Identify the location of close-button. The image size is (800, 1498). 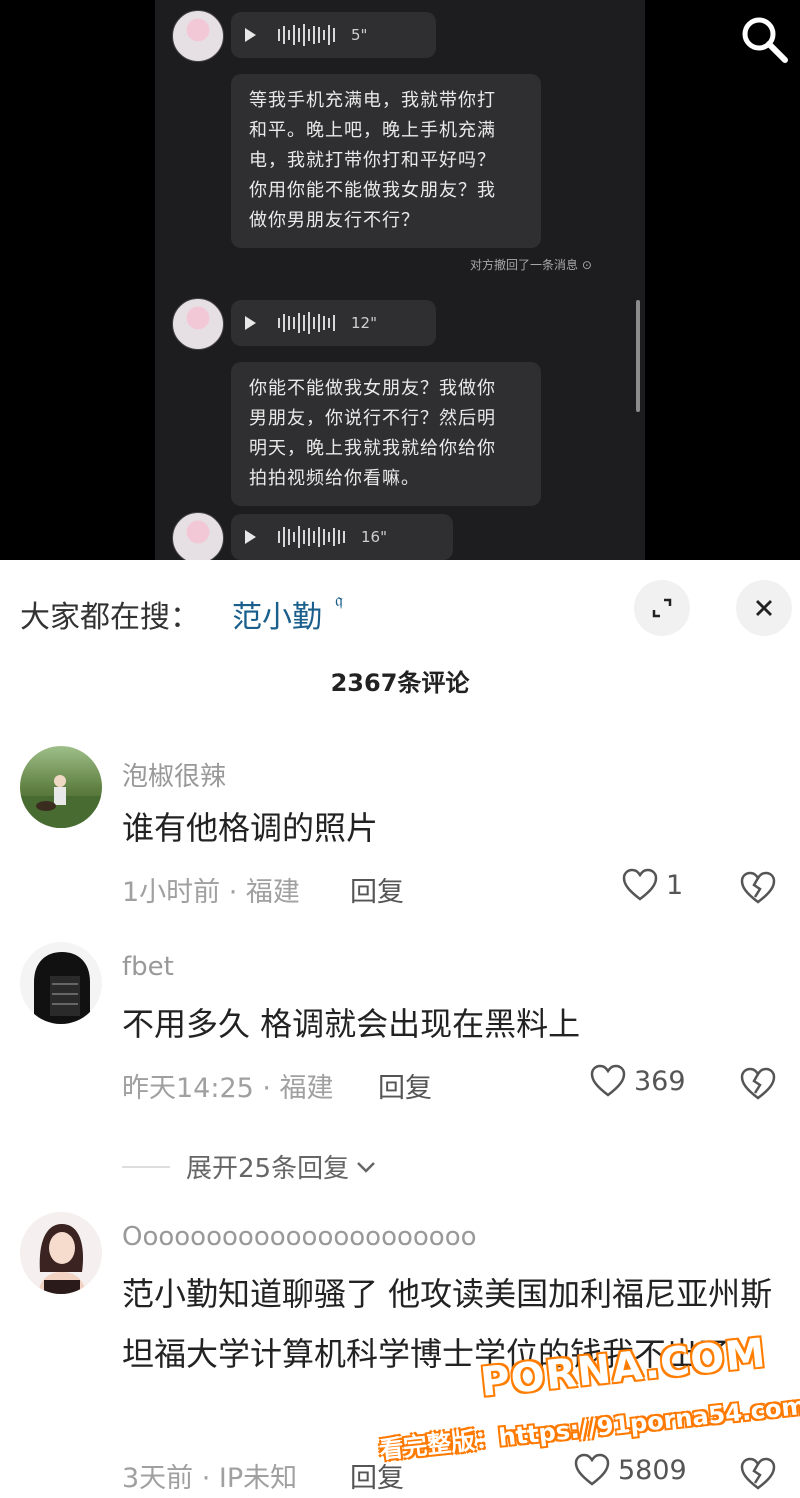
(764, 608).